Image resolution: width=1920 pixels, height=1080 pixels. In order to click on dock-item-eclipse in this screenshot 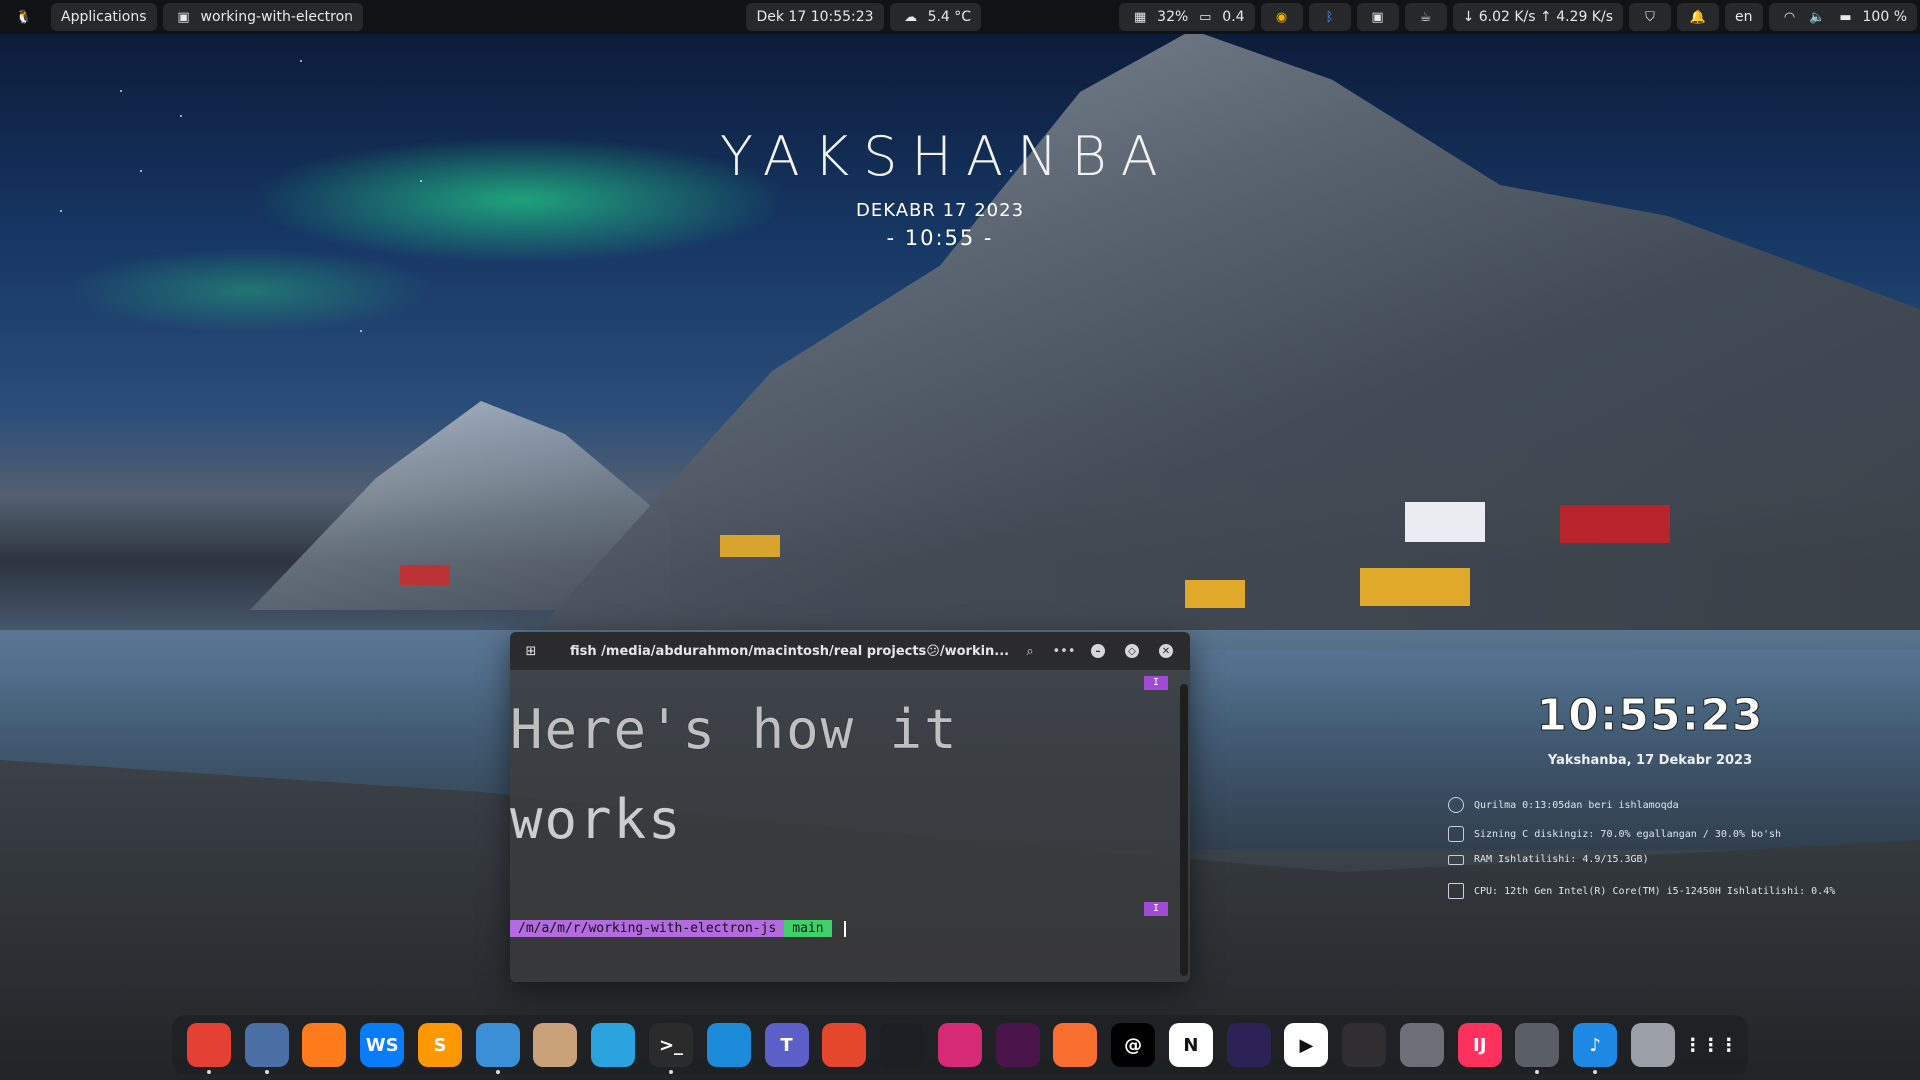, I will do `click(1248, 1045)`.